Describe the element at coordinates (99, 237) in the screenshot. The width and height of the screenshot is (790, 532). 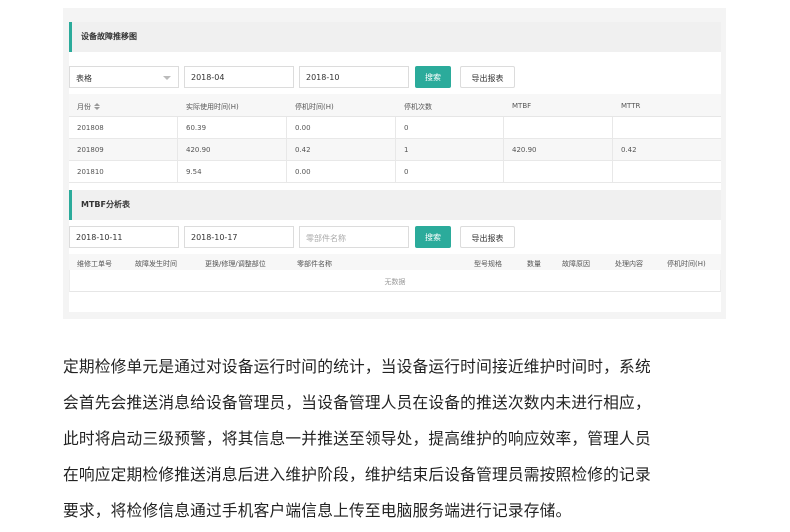
I see `start-date-value: 2018-10-11` at that location.